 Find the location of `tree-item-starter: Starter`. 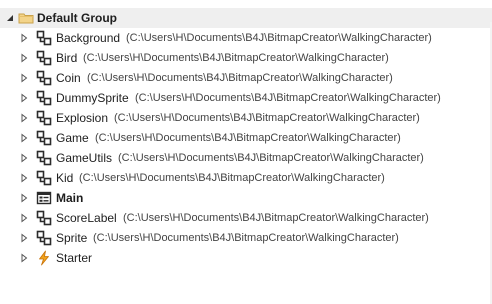

tree-item-starter: Starter is located at coordinates (246, 258).